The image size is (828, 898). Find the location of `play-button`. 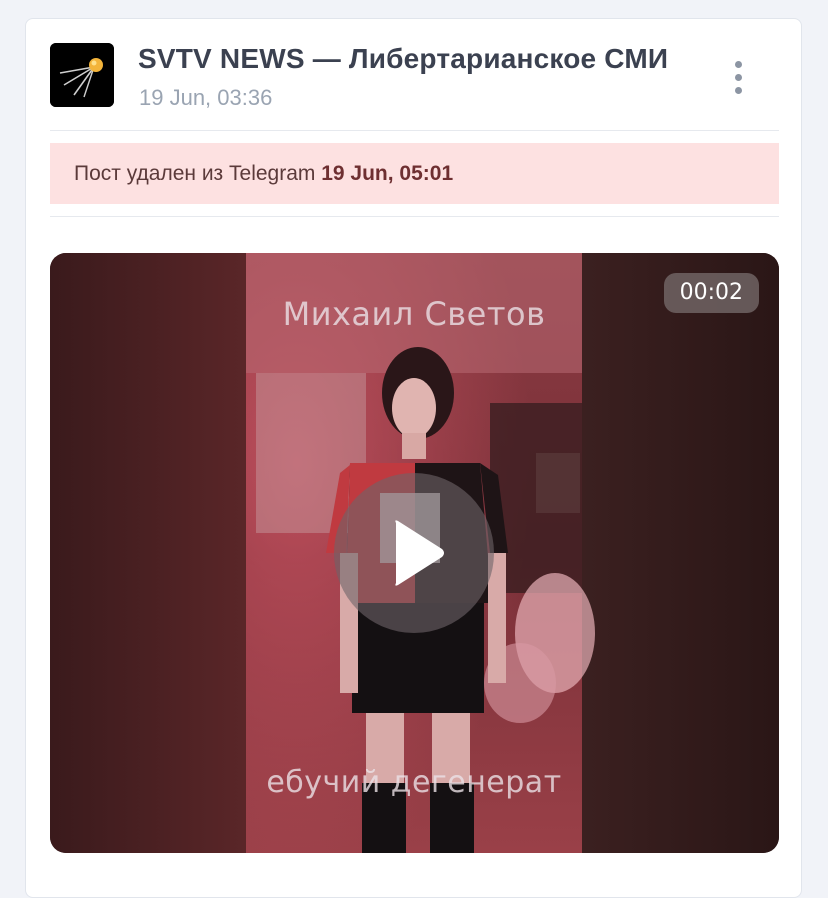

play-button is located at coordinates (414, 553).